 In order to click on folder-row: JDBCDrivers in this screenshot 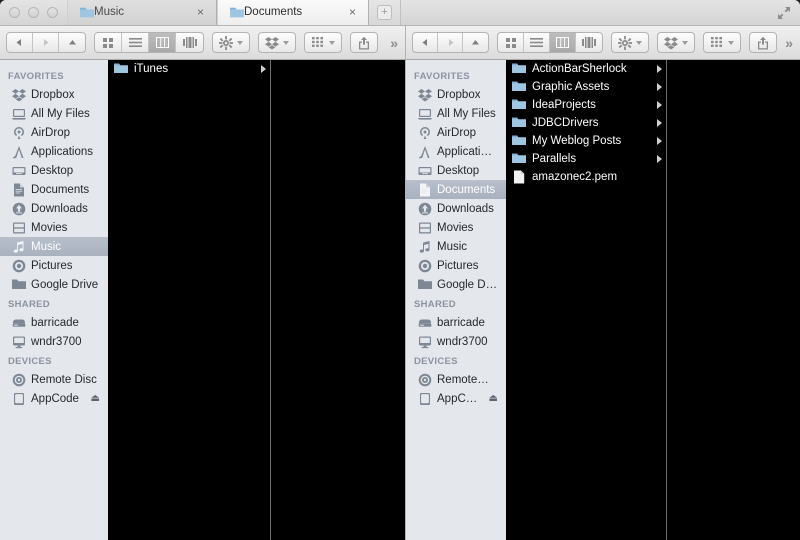, I will do `click(586, 123)`.